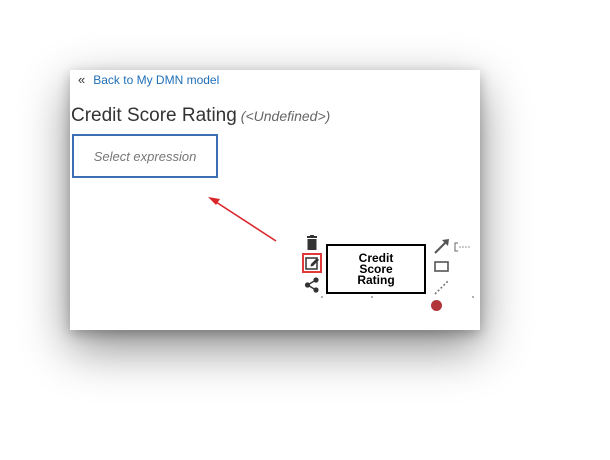 The width and height of the screenshot is (610, 460). What do you see at coordinates (442, 269) in the screenshot?
I see `rectangle-icon` at bounding box center [442, 269].